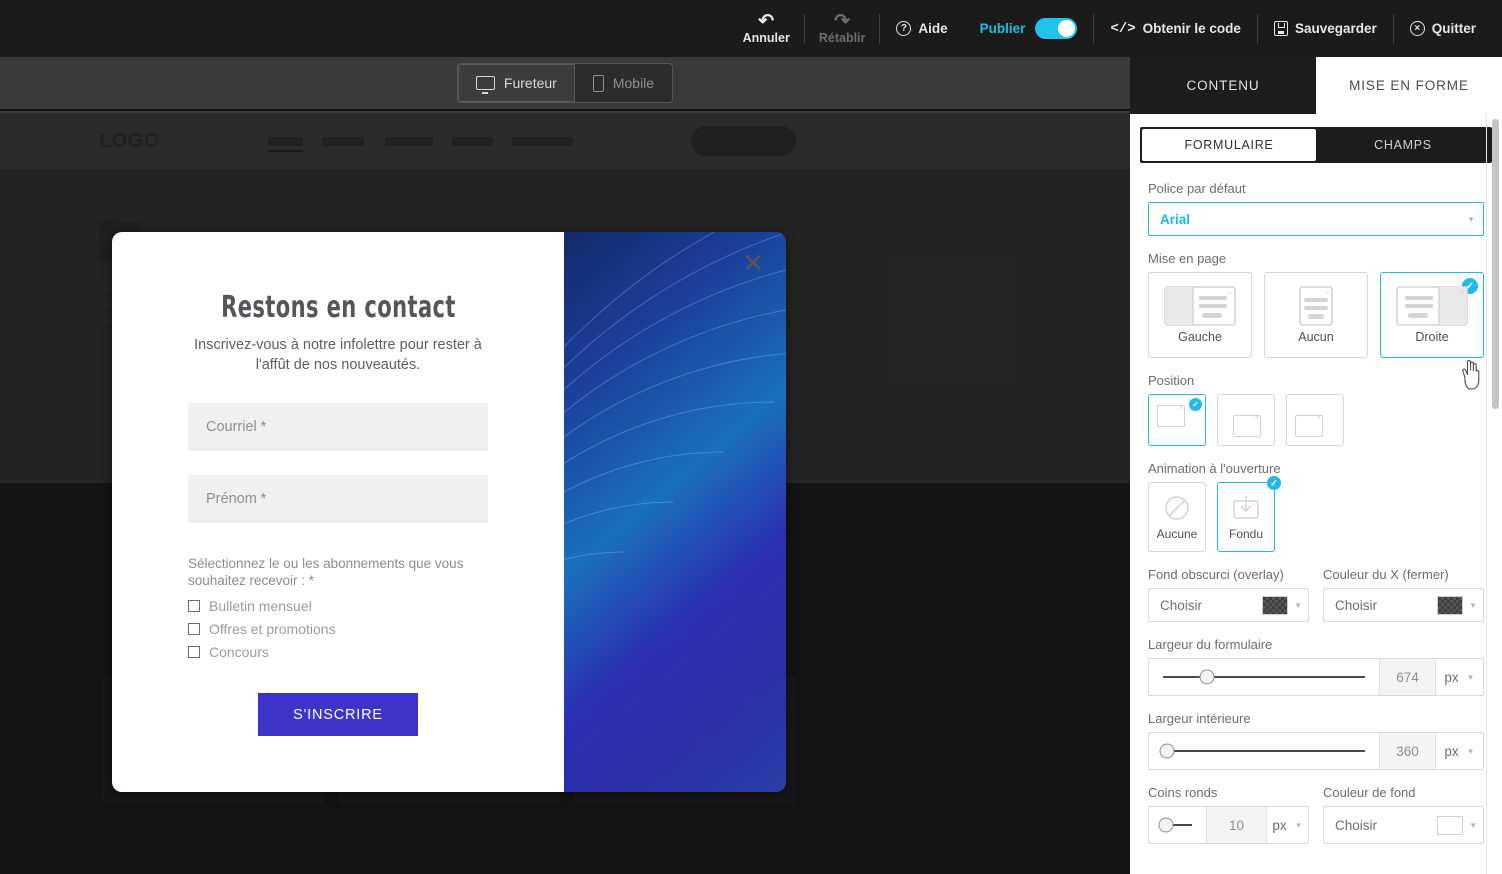 This screenshot has width=1502, height=874. I want to click on floppy-disk-icon, so click(1280, 28).